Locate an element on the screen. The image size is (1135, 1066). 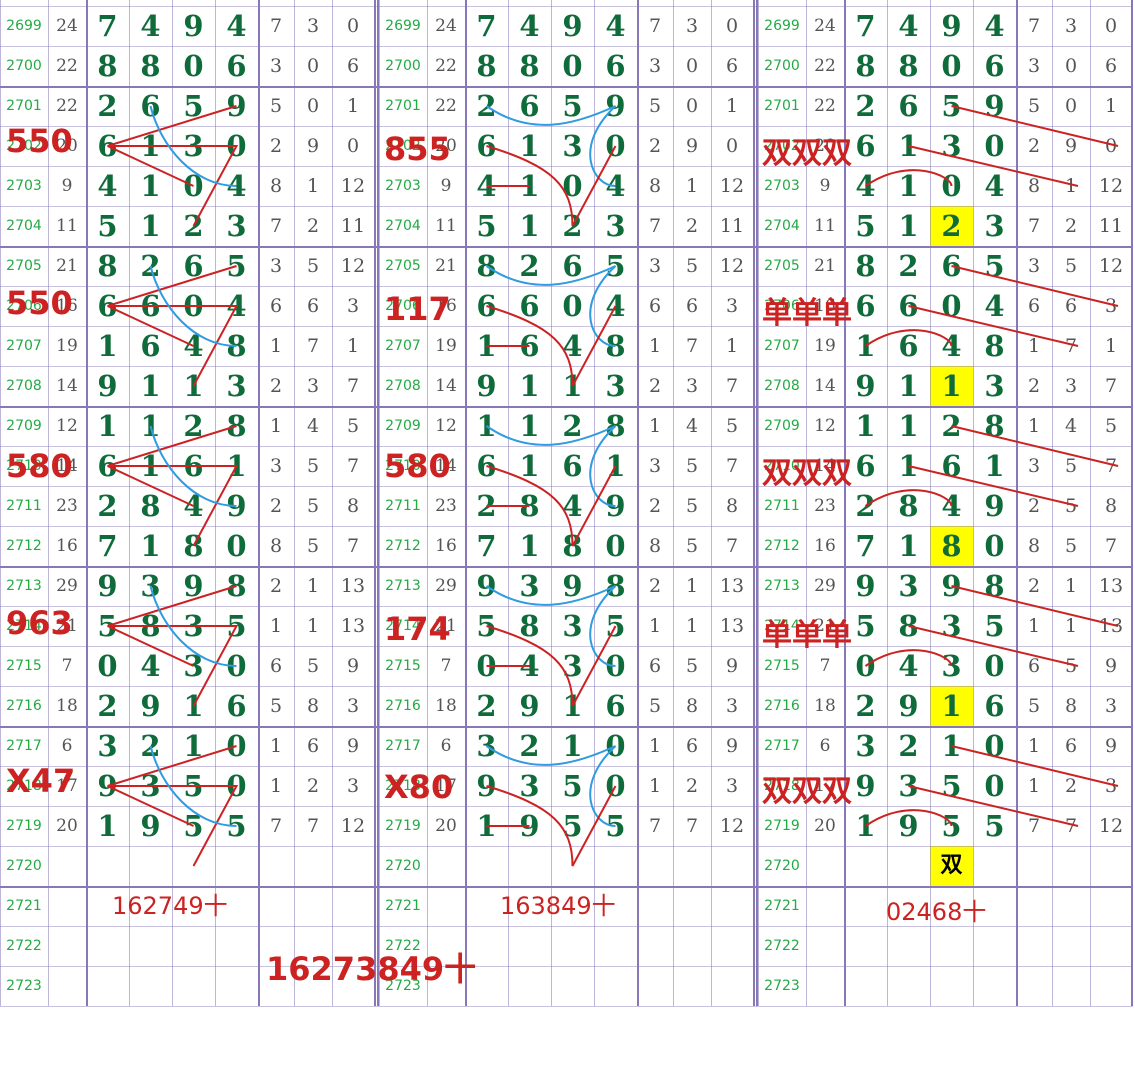
panel3-note-1: 双双双 is located at coordinates (807, 153).